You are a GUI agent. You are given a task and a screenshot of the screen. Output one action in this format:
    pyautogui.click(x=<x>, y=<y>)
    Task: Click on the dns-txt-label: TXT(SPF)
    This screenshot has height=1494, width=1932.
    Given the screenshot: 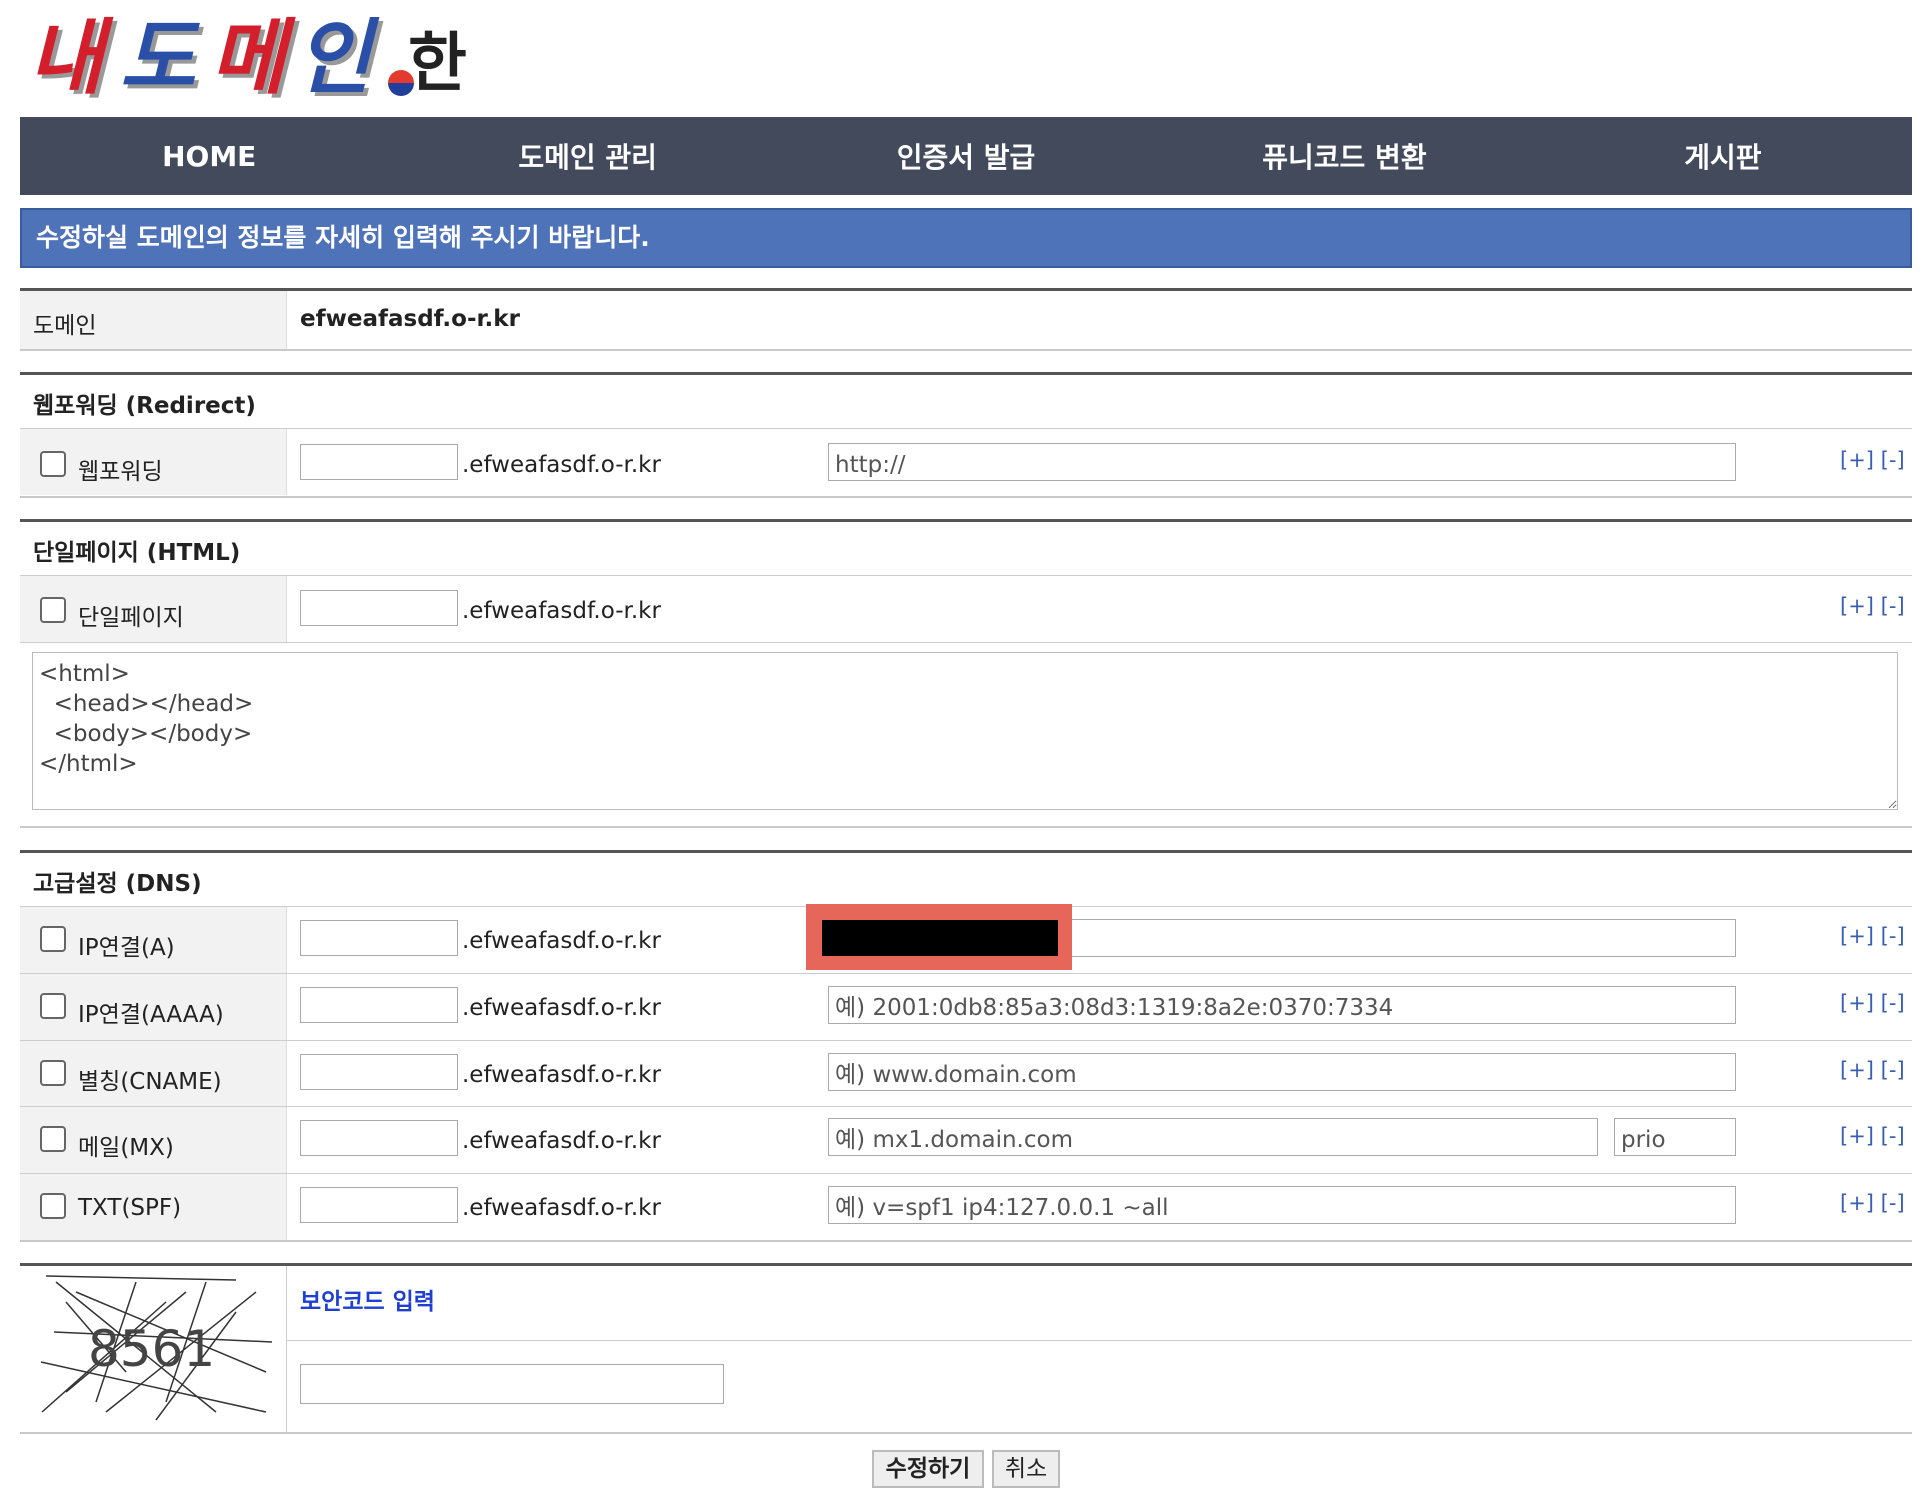 What is the action you would take?
    pyautogui.click(x=130, y=1208)
    